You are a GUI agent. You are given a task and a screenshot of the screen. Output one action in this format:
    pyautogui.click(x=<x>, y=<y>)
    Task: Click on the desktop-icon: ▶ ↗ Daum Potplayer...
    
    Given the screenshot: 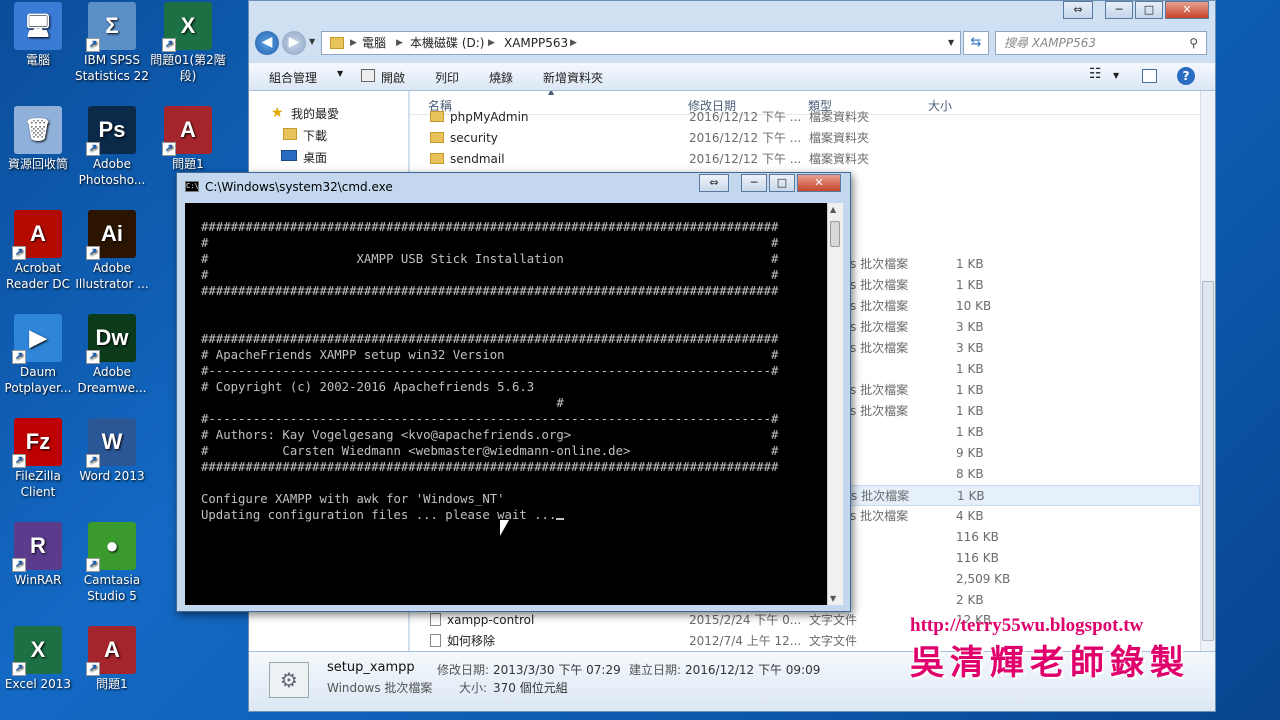 What is the action you would take?
    pyautogui.click(x=39, y=355)
    